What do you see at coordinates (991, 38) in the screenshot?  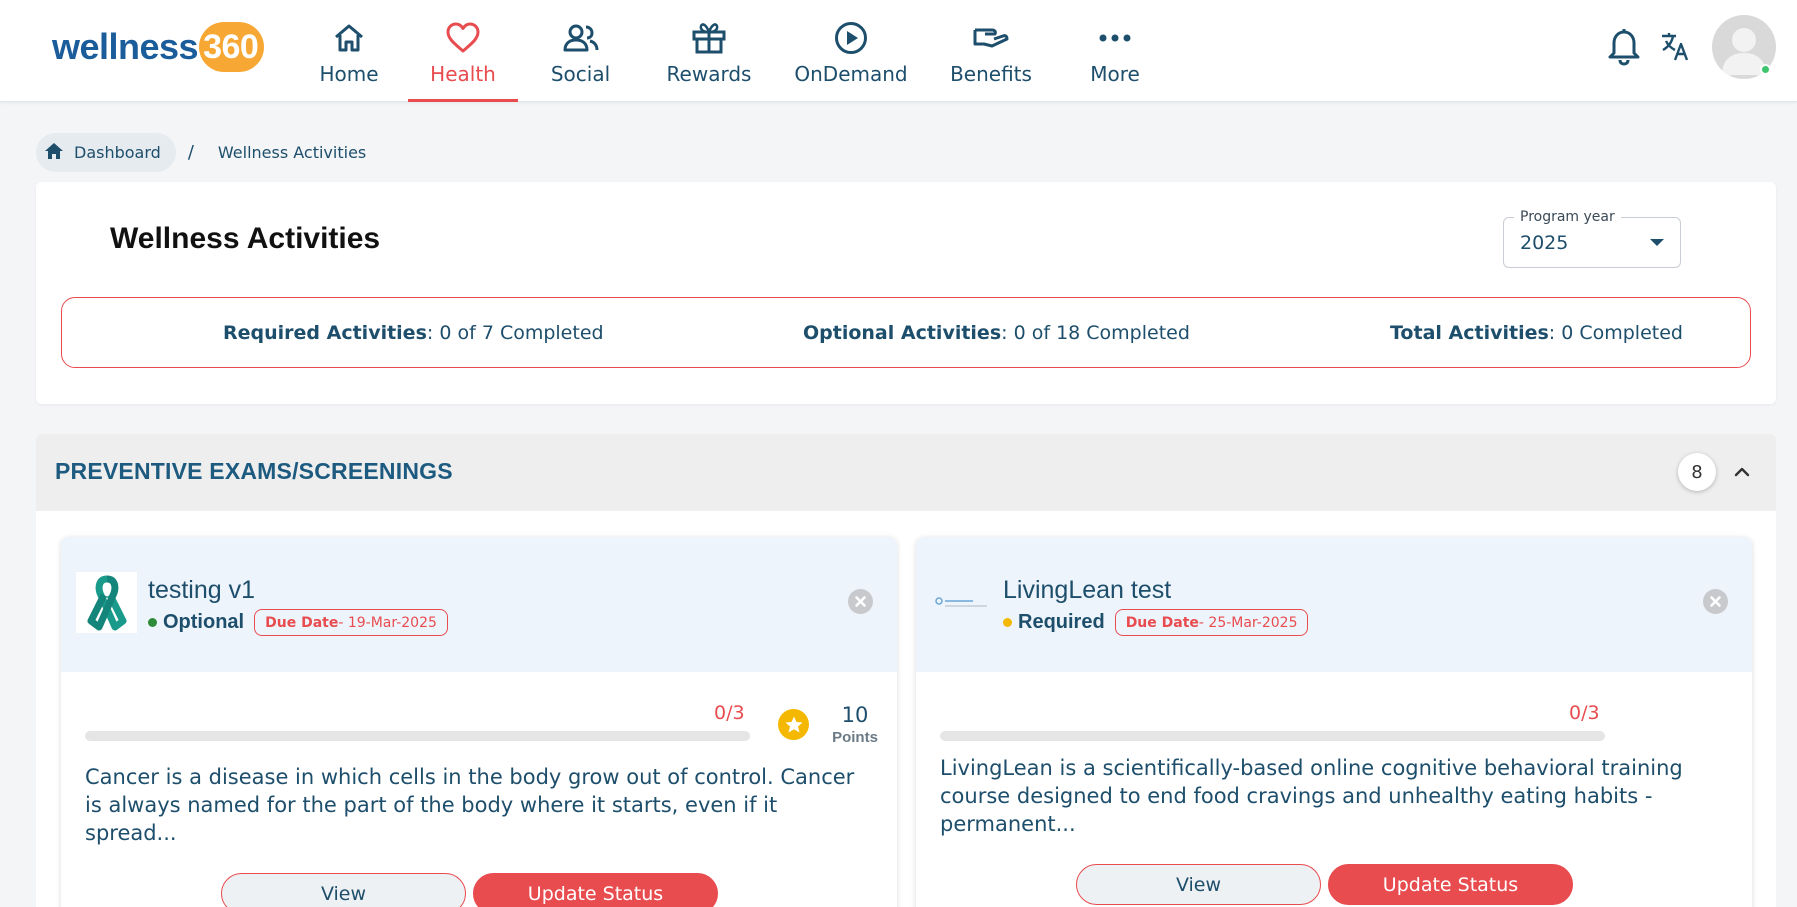 I see `hand-icon` at bounding box center [991, 38].